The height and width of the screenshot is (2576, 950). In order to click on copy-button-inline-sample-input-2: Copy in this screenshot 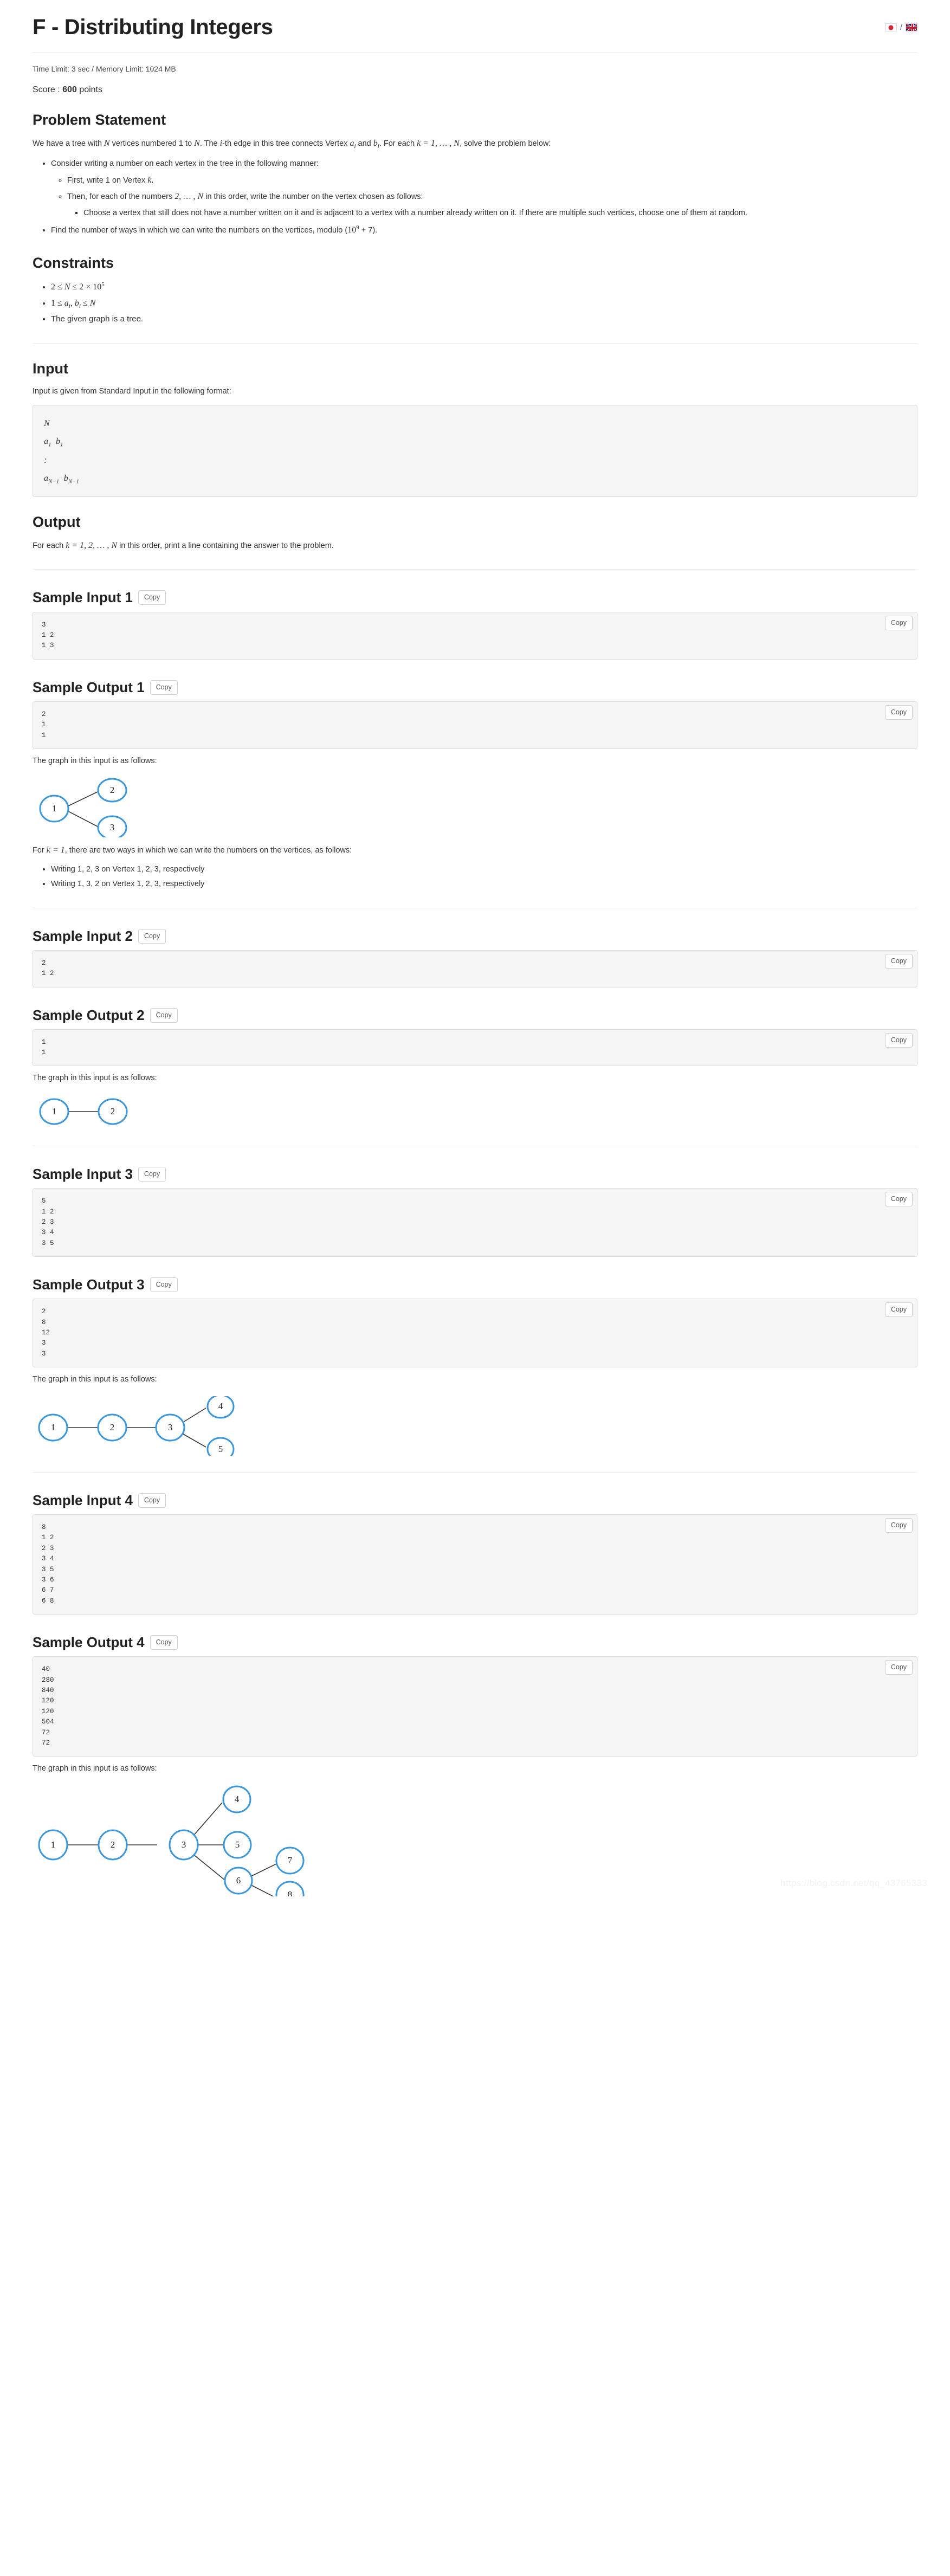, I will do `click(899, 961)`.